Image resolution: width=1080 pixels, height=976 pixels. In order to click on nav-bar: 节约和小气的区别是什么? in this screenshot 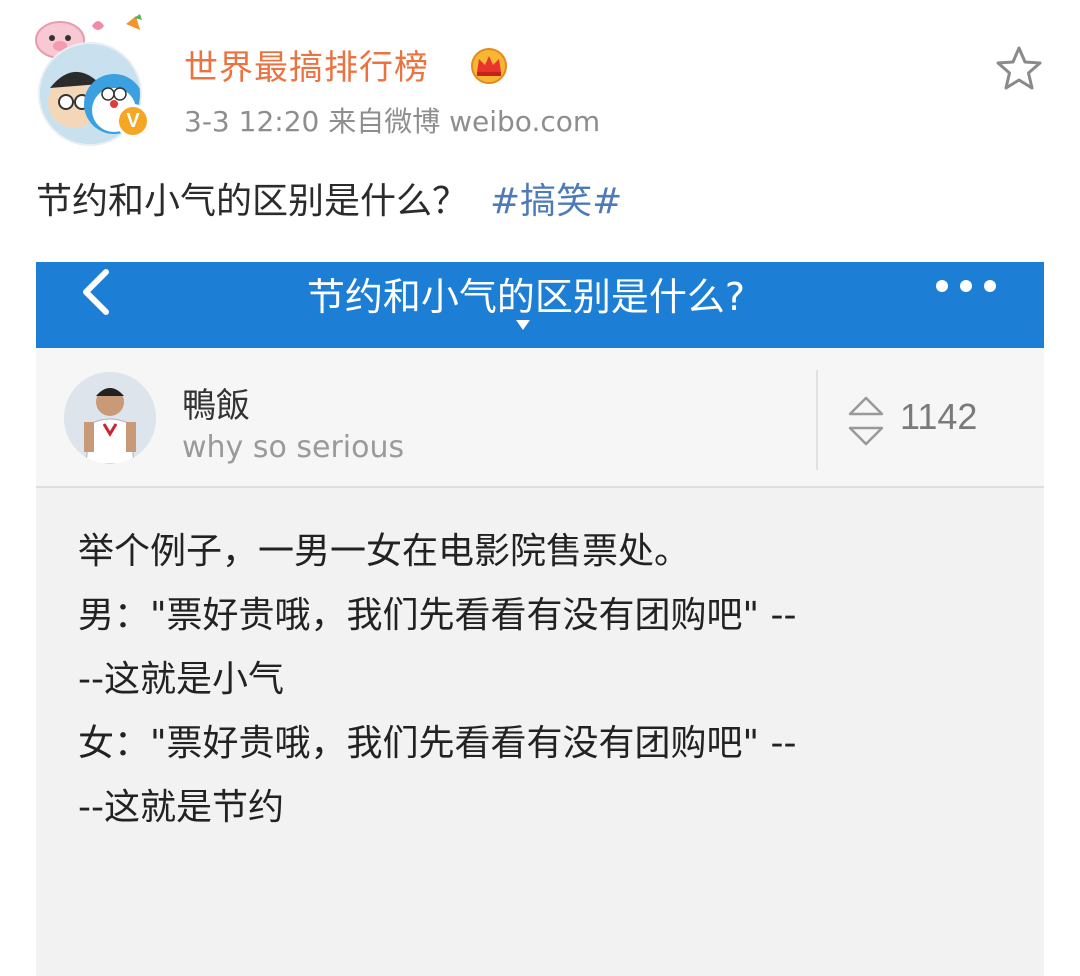, I will do `click(540, 305)`.